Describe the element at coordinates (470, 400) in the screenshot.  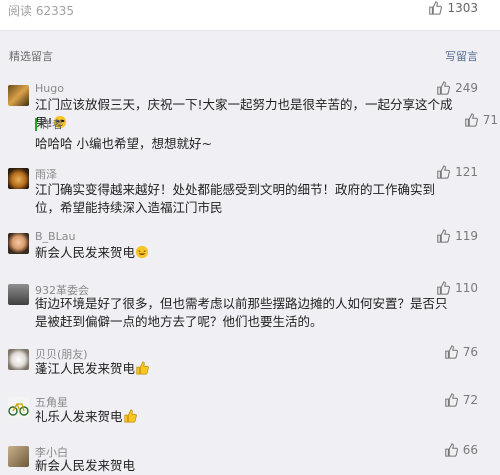
I see `comment-like-count: 72` at that location.